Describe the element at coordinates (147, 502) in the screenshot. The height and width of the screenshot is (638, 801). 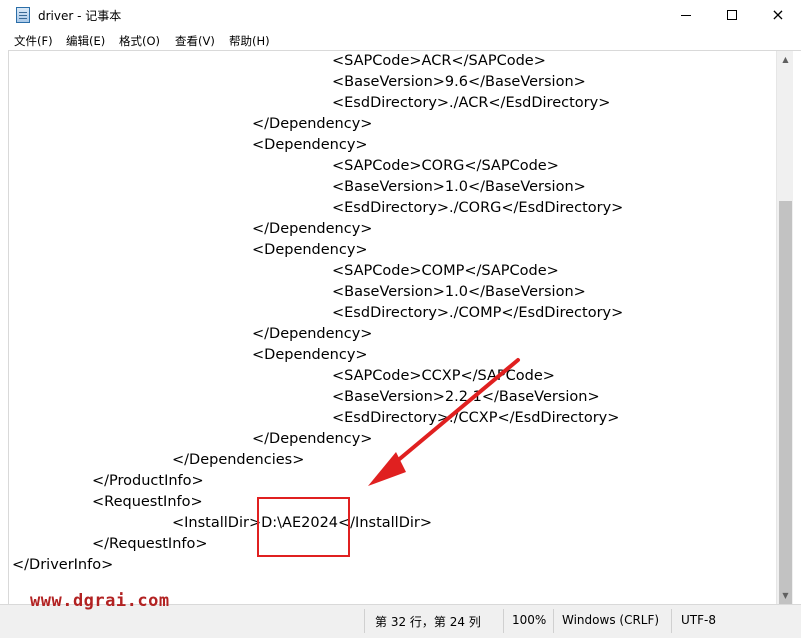
I see `text-line: <RequestInfo>` at that location.